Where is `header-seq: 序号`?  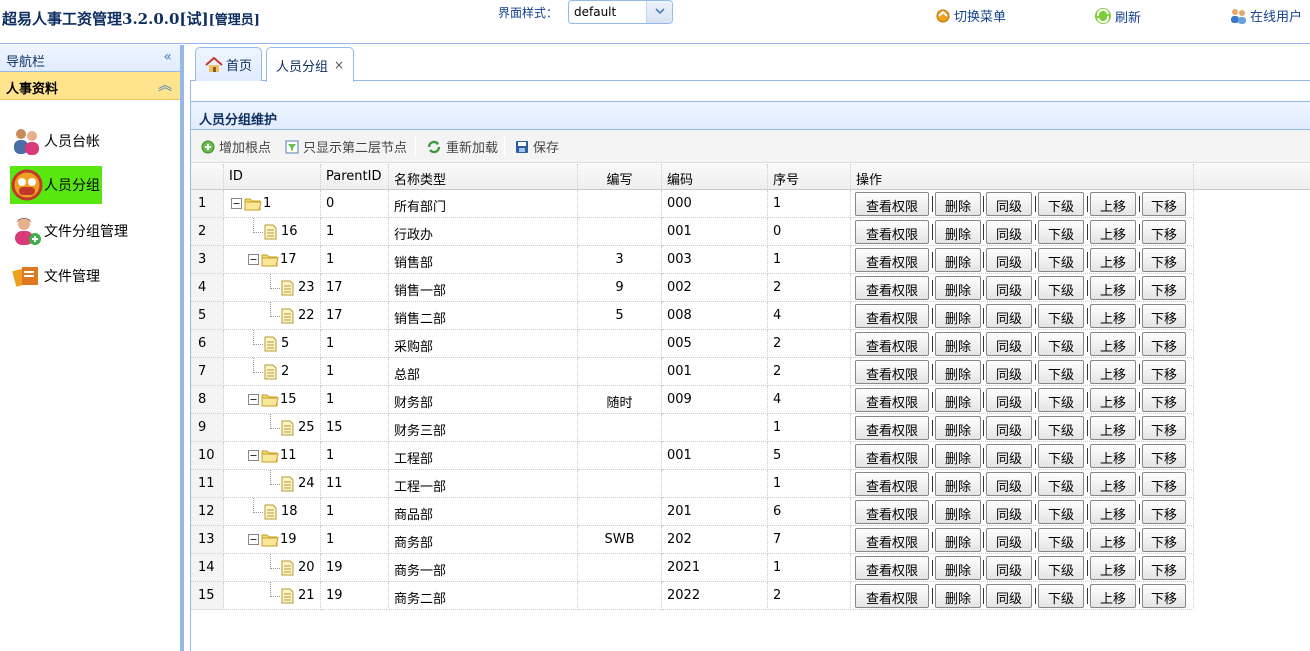 header-seq: 序号 is located at coordinates (809, 177).